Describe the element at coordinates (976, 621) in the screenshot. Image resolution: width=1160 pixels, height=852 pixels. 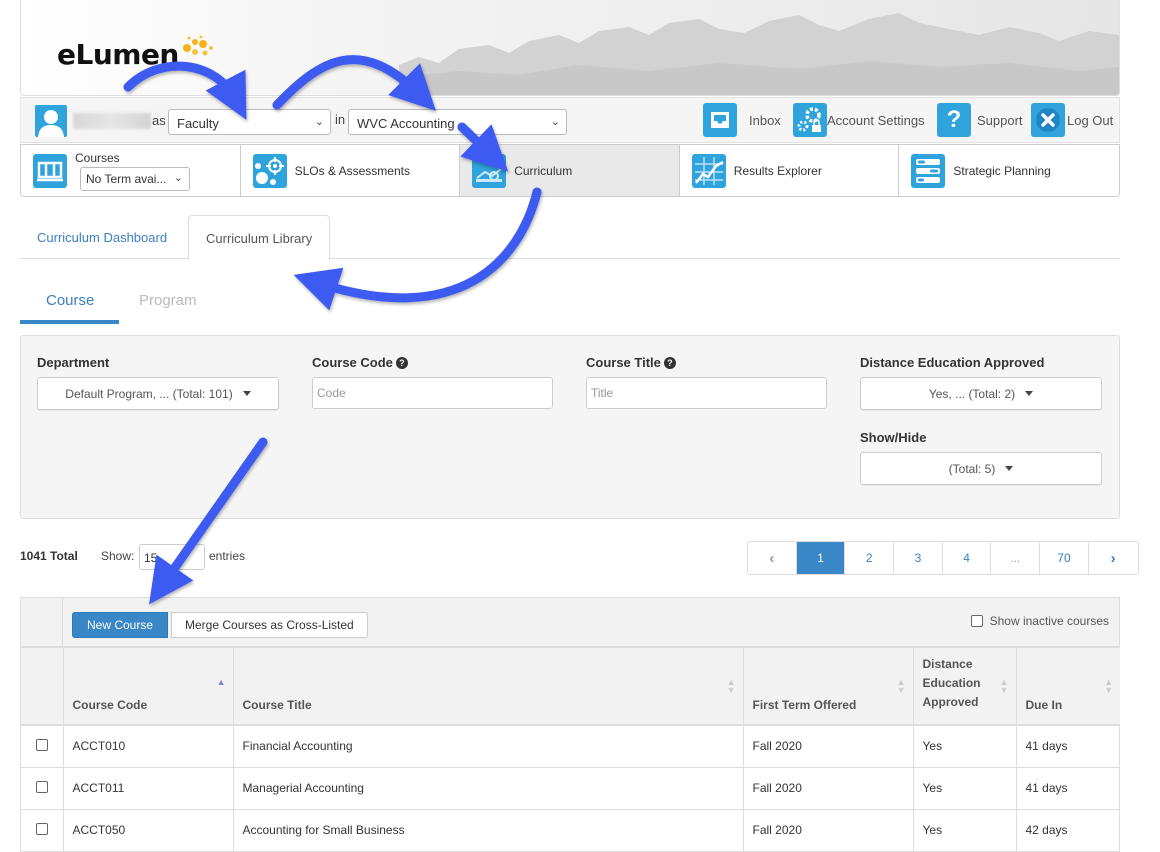
I see `show-inactive-checkbox` at that location.